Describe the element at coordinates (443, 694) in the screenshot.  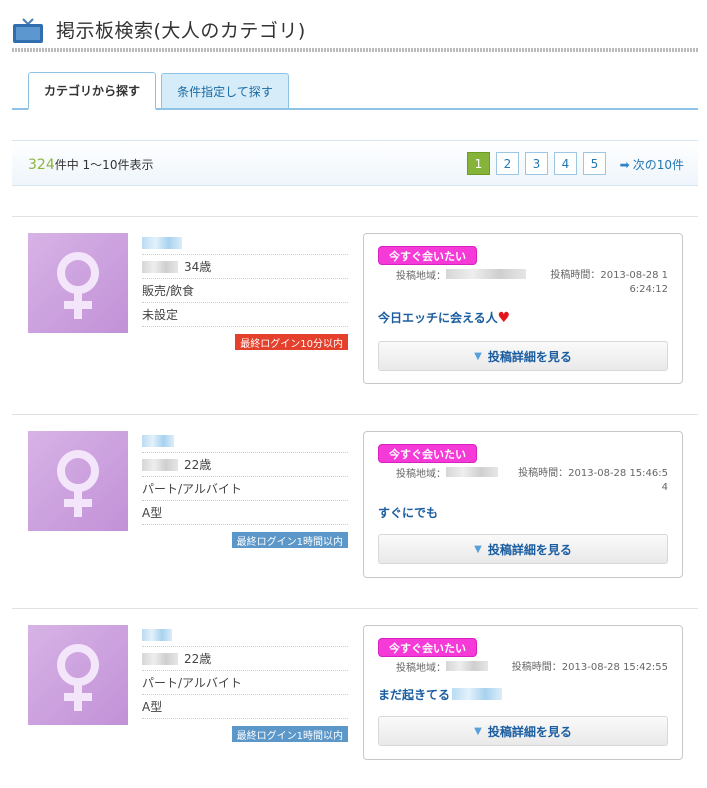
I see `post-title: まだ起きてる` at that location.